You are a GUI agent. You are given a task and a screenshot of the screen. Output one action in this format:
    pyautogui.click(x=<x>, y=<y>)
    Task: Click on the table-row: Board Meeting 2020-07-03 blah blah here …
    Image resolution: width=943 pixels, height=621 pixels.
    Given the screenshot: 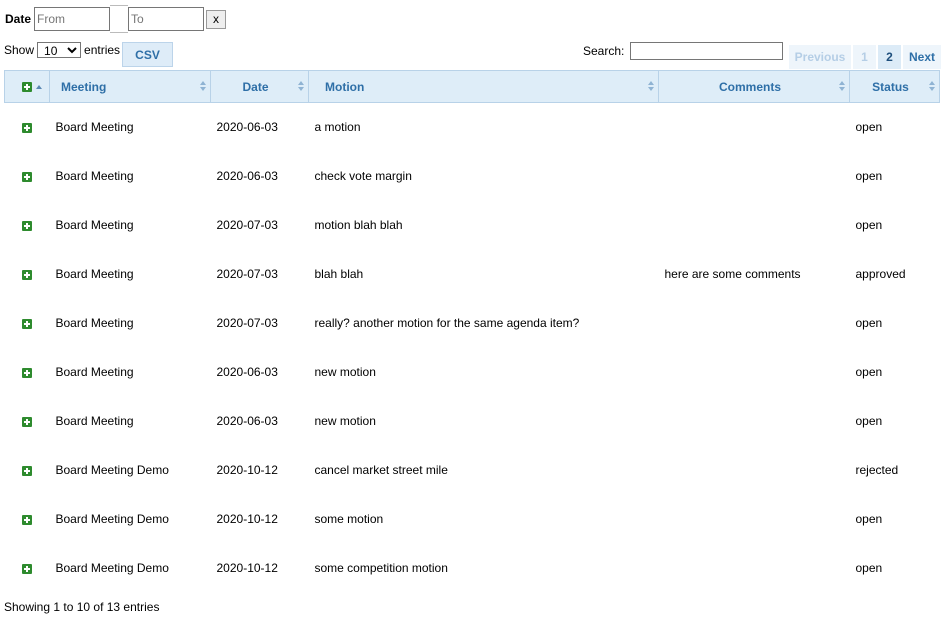 What is the action you would take?
    pyautogui.click(x=472, y=274)
    